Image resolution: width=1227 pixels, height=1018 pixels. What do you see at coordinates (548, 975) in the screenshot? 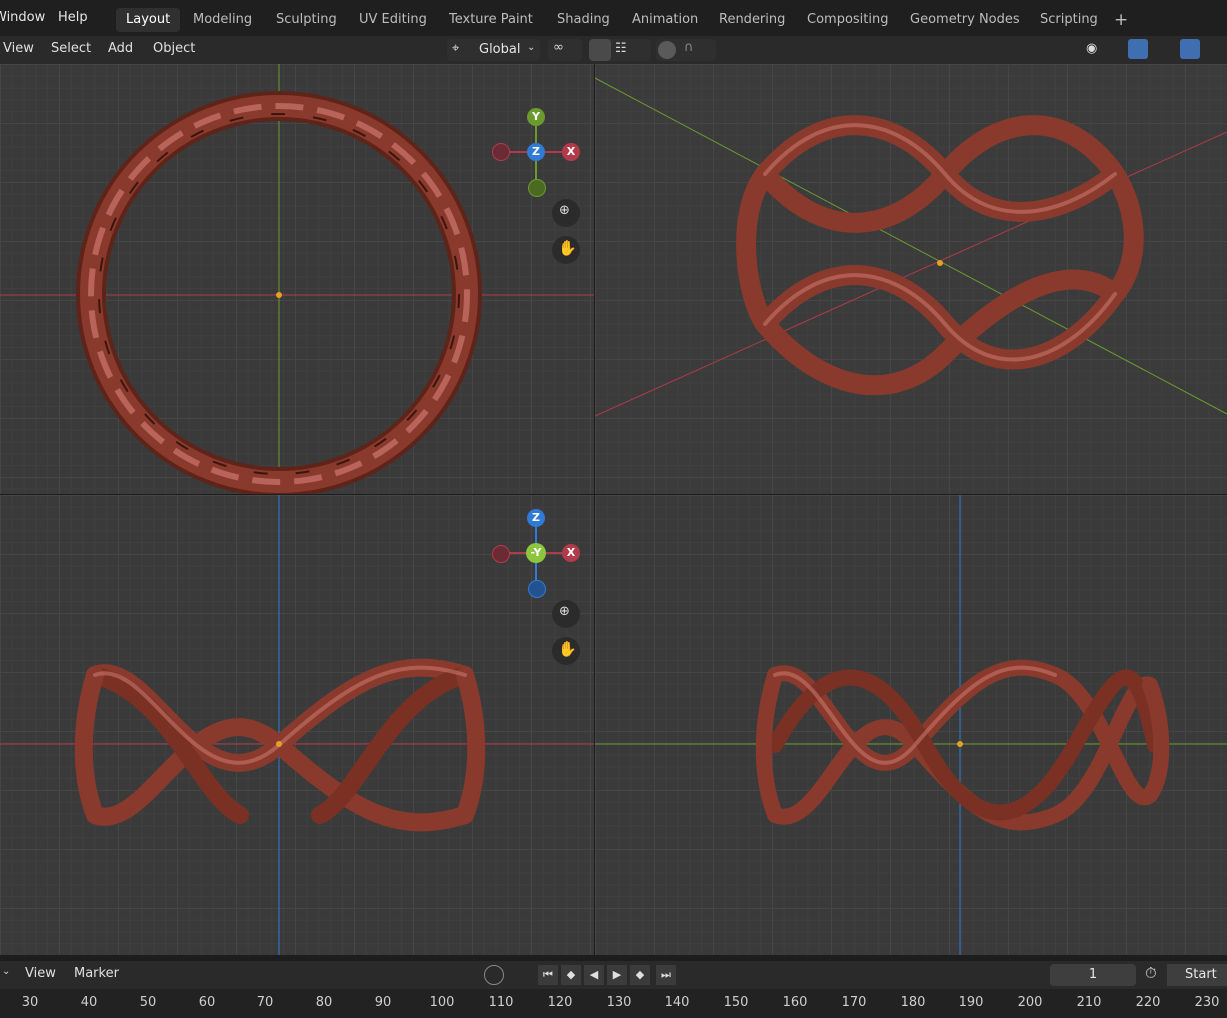
I see `jump-start-button: ⏮` at bounding box center [548, 975].